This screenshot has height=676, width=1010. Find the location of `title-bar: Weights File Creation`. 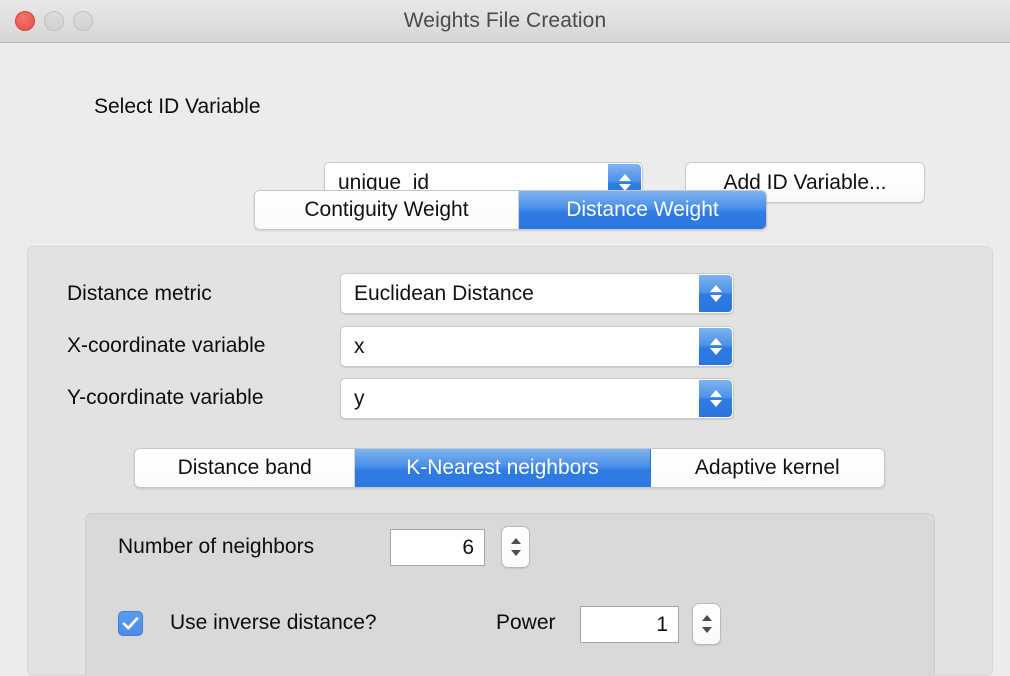

title-bar: Weights File Creation is located at coordinates (505, 21).